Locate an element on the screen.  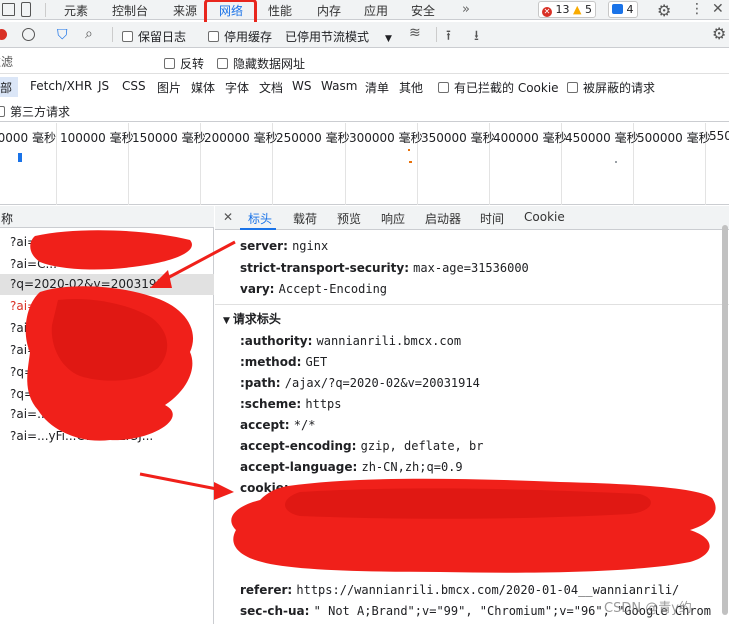
disable-cache-checkbox: 停用缓存 is located at coordinates (240, 36).